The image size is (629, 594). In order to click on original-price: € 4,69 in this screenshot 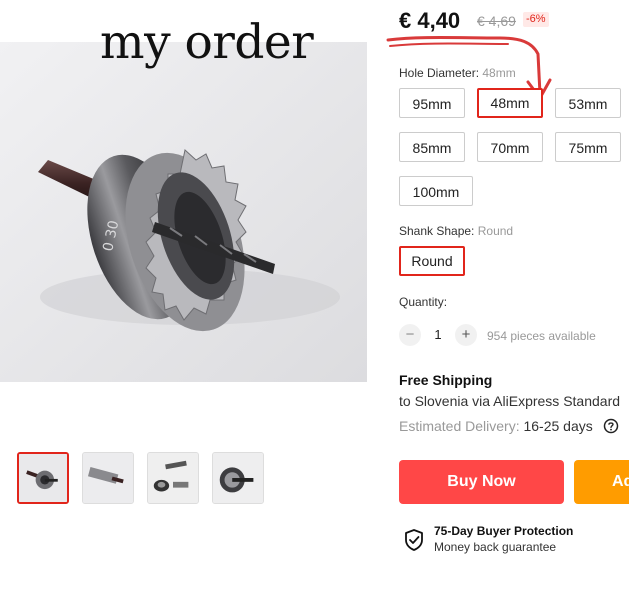, I will do `click(496, 21)`.